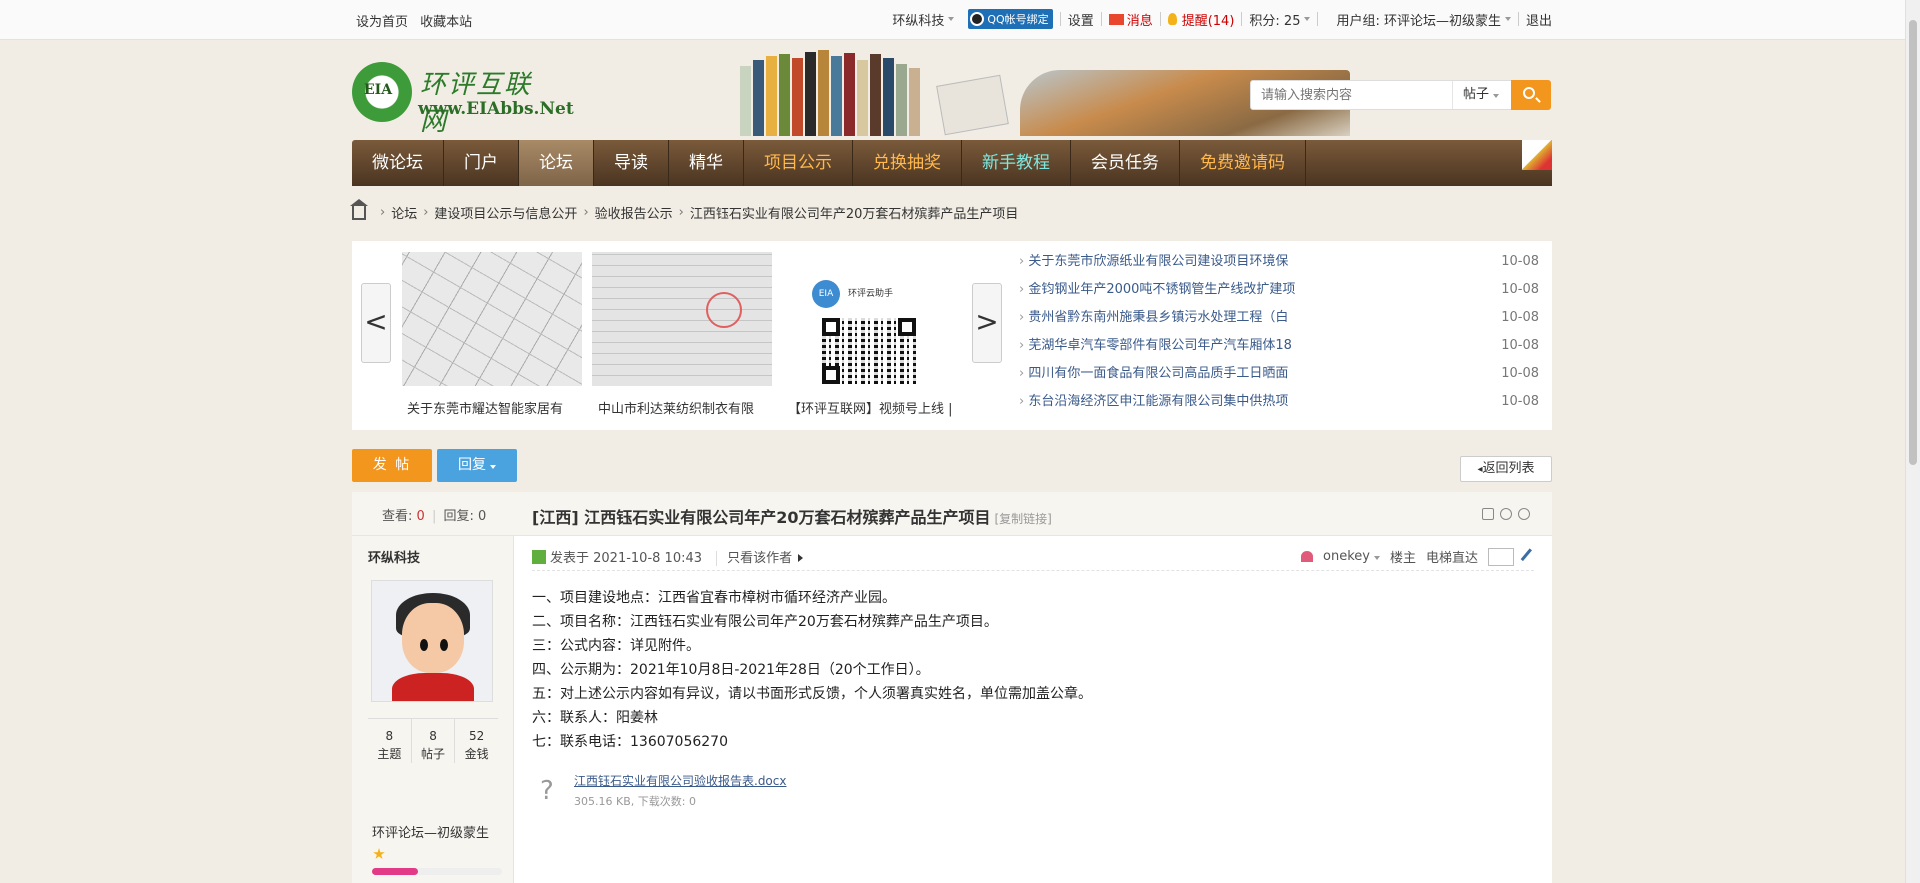  Describe the element at coordinates (706, 163) in the screenshot. I see `nav-item-digest: 精华` at that location.